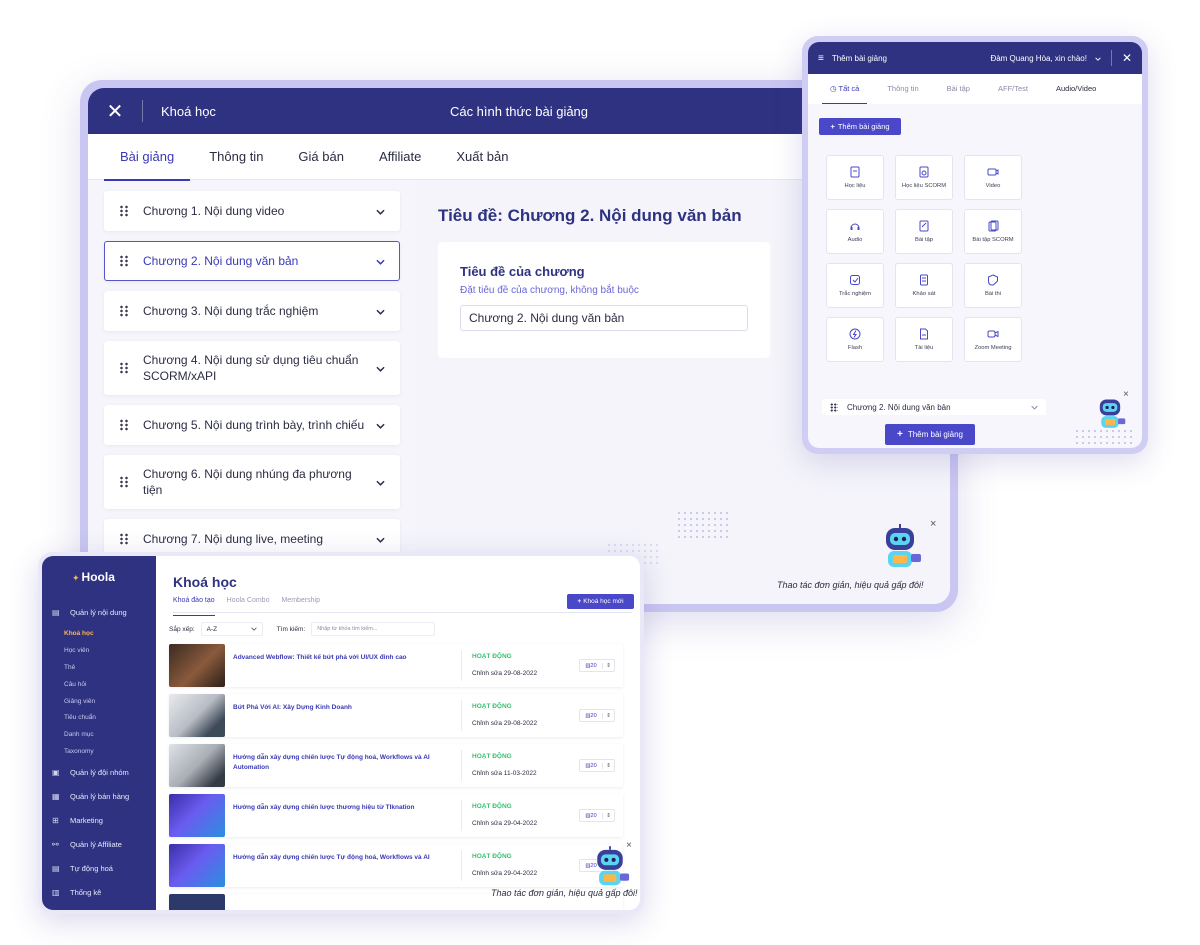 Image resolution: width=1200 pixels, height=945 pixels. What do you see at coordinates (958, 89) in the screenshot?
I see `tab-exercise: Bài tập` at bounding box center [958, 89].